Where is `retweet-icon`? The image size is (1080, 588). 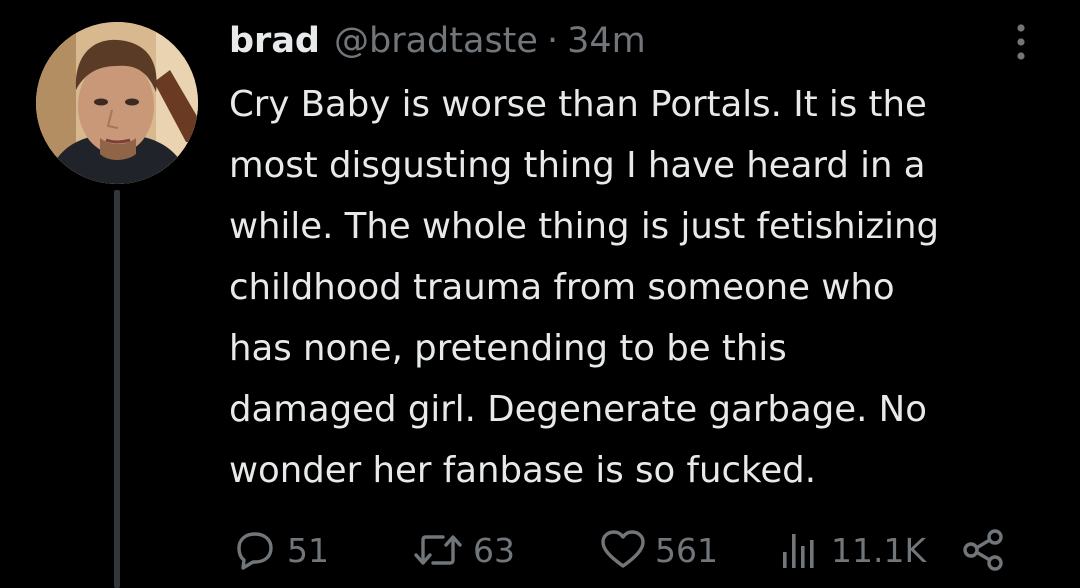
retweet-icon is located at coordinates (438, 550).